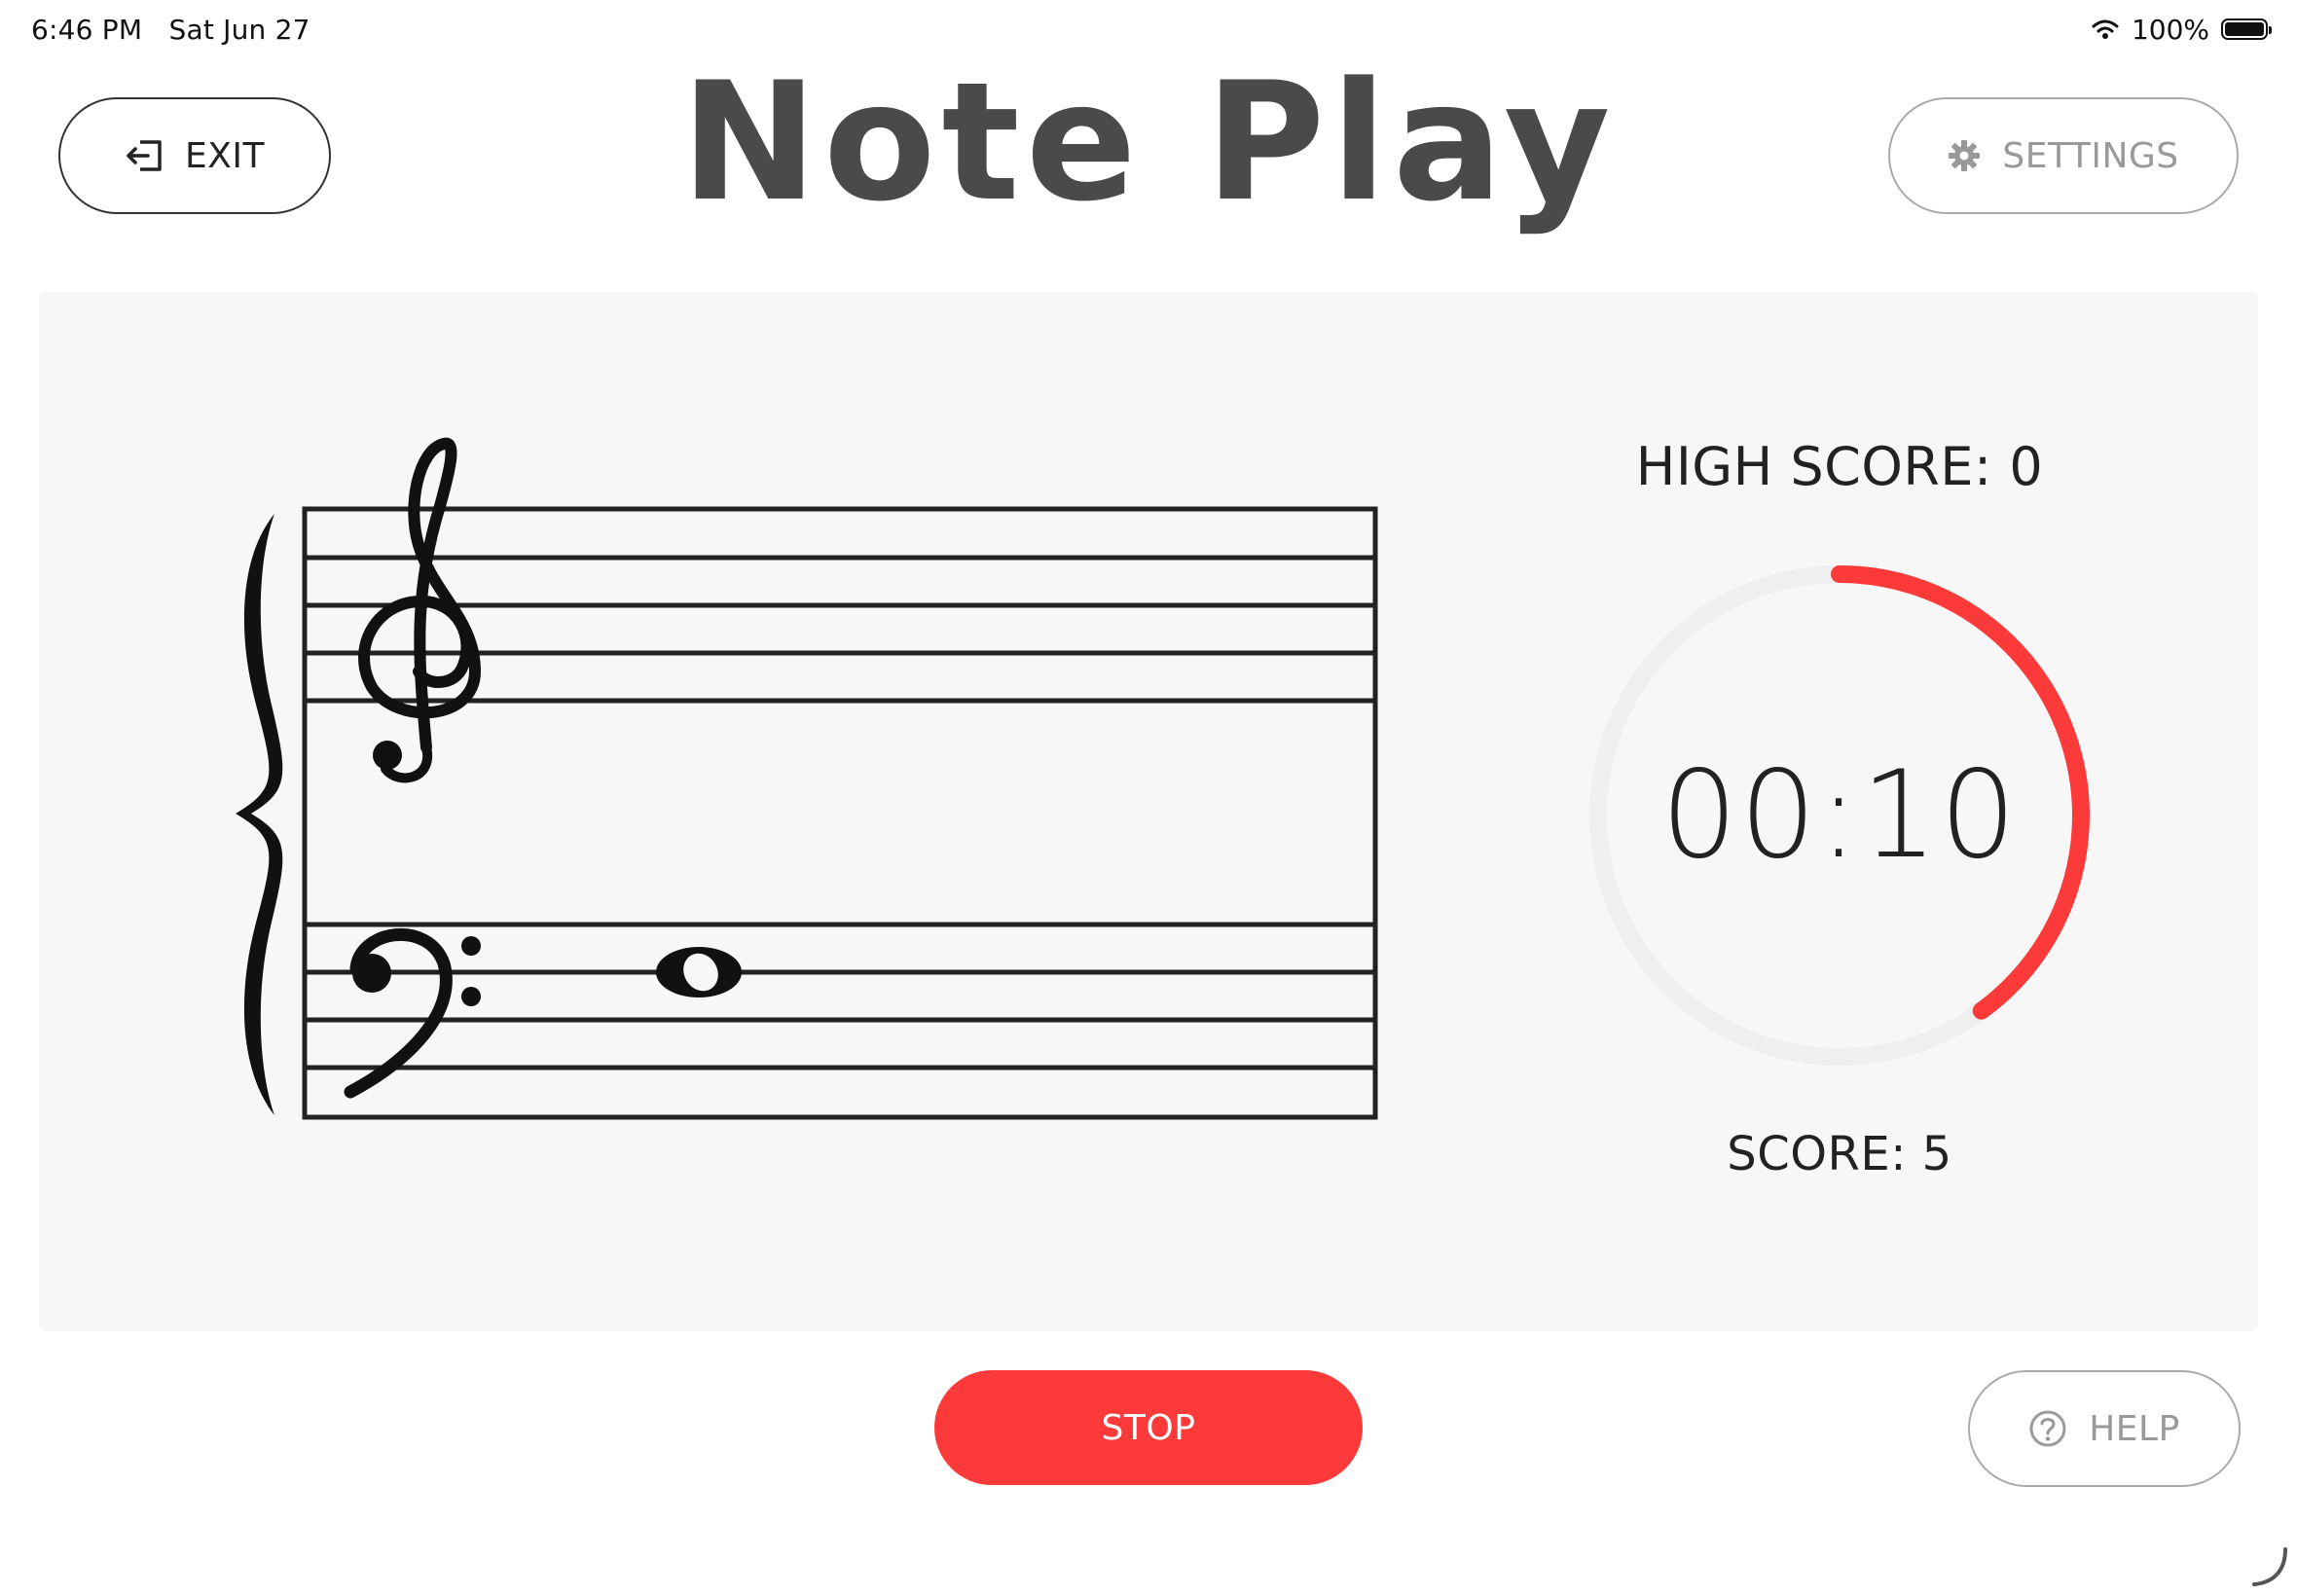 The height and width of the screenshot is (1596, 2297). I want to click on countdown-timer: 00:10, so click(1839, 815).